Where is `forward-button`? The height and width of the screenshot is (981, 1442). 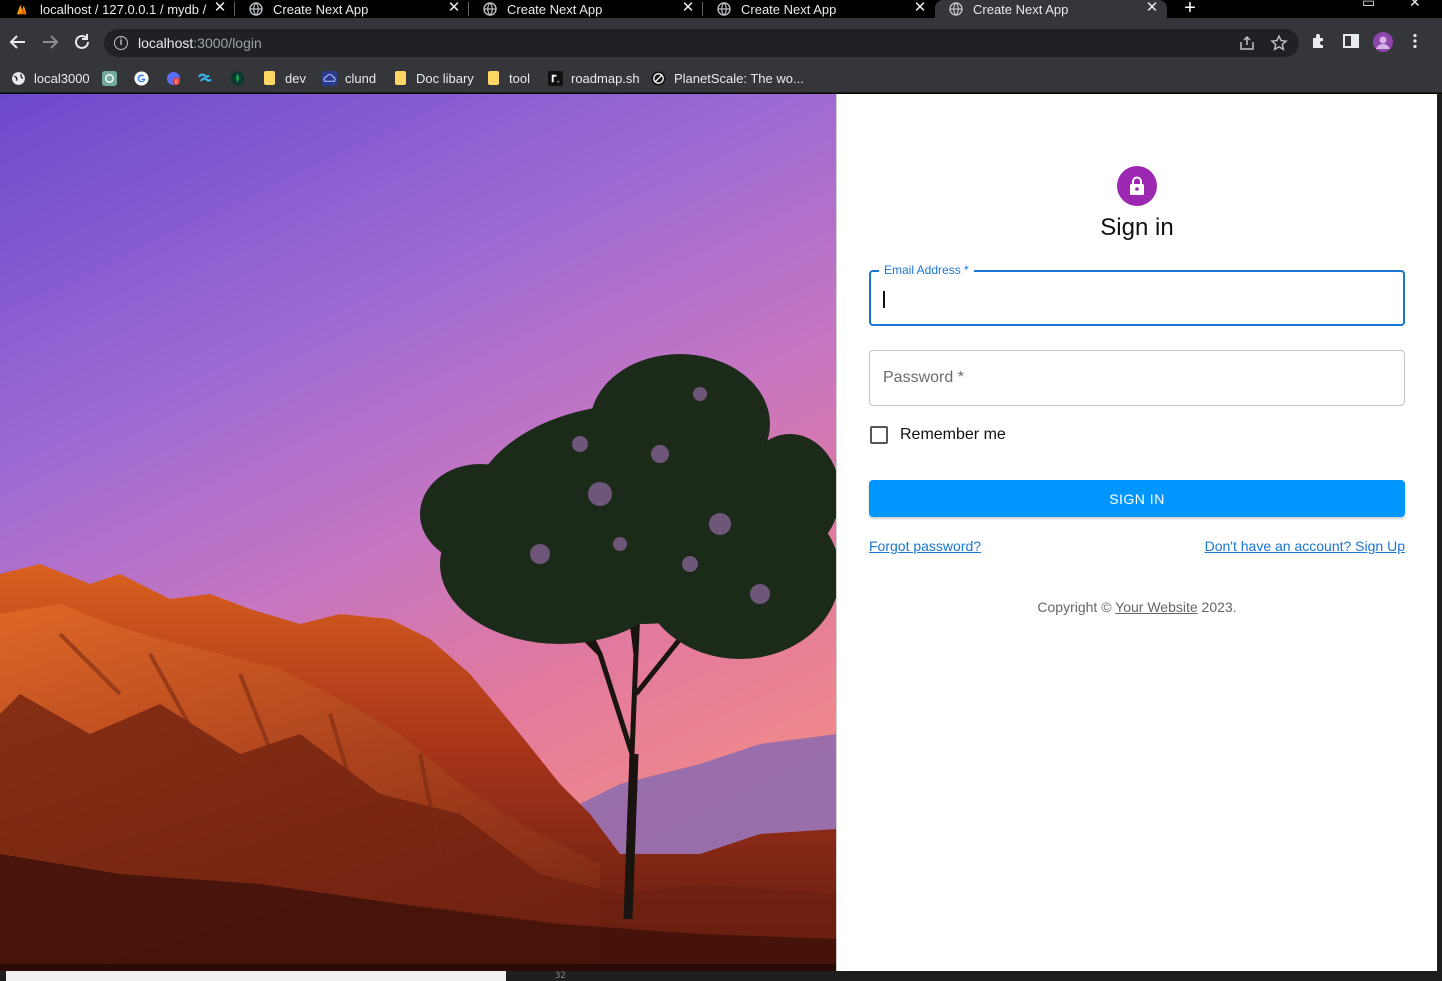
forward-button is located at coordinates (50, 42).